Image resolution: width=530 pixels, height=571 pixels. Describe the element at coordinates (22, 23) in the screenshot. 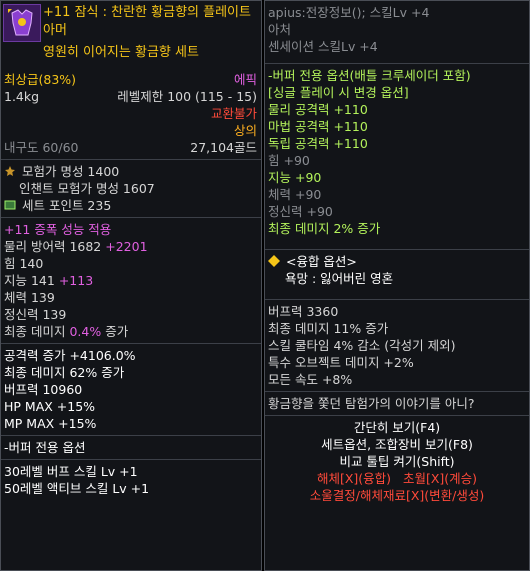

I see `armor-icon` at that location.